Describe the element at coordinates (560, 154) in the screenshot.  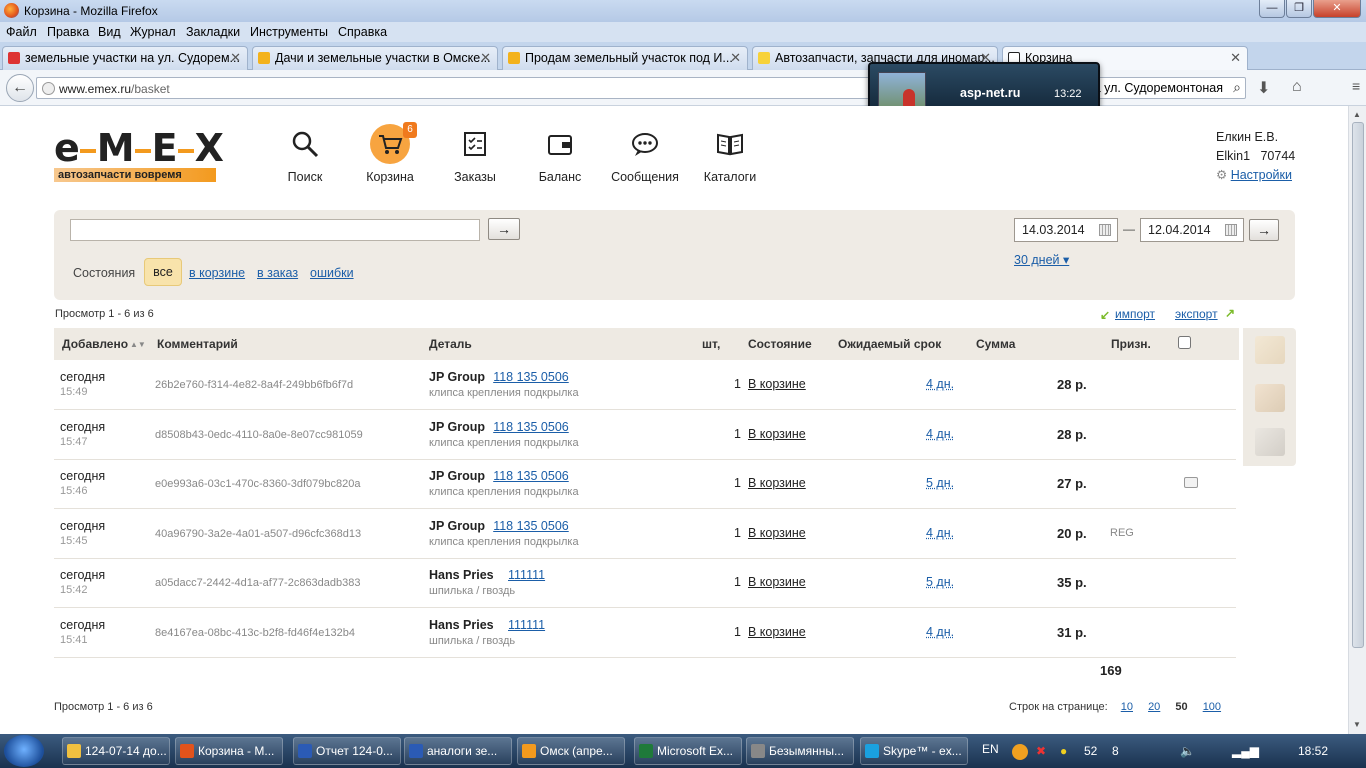
I see `nav-balance: Баланс` at that location.